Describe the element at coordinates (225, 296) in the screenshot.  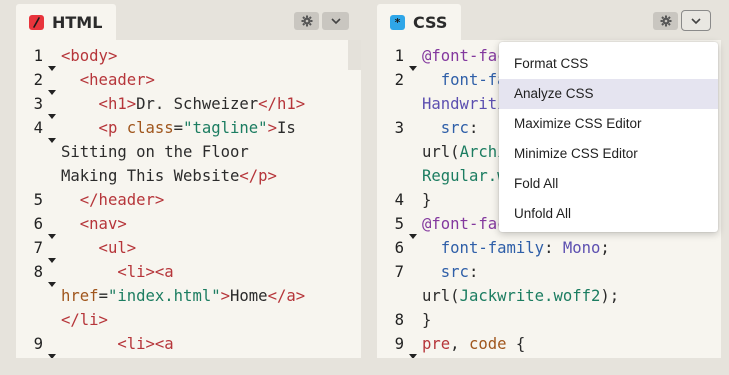
I see `code-token: >` at that location.